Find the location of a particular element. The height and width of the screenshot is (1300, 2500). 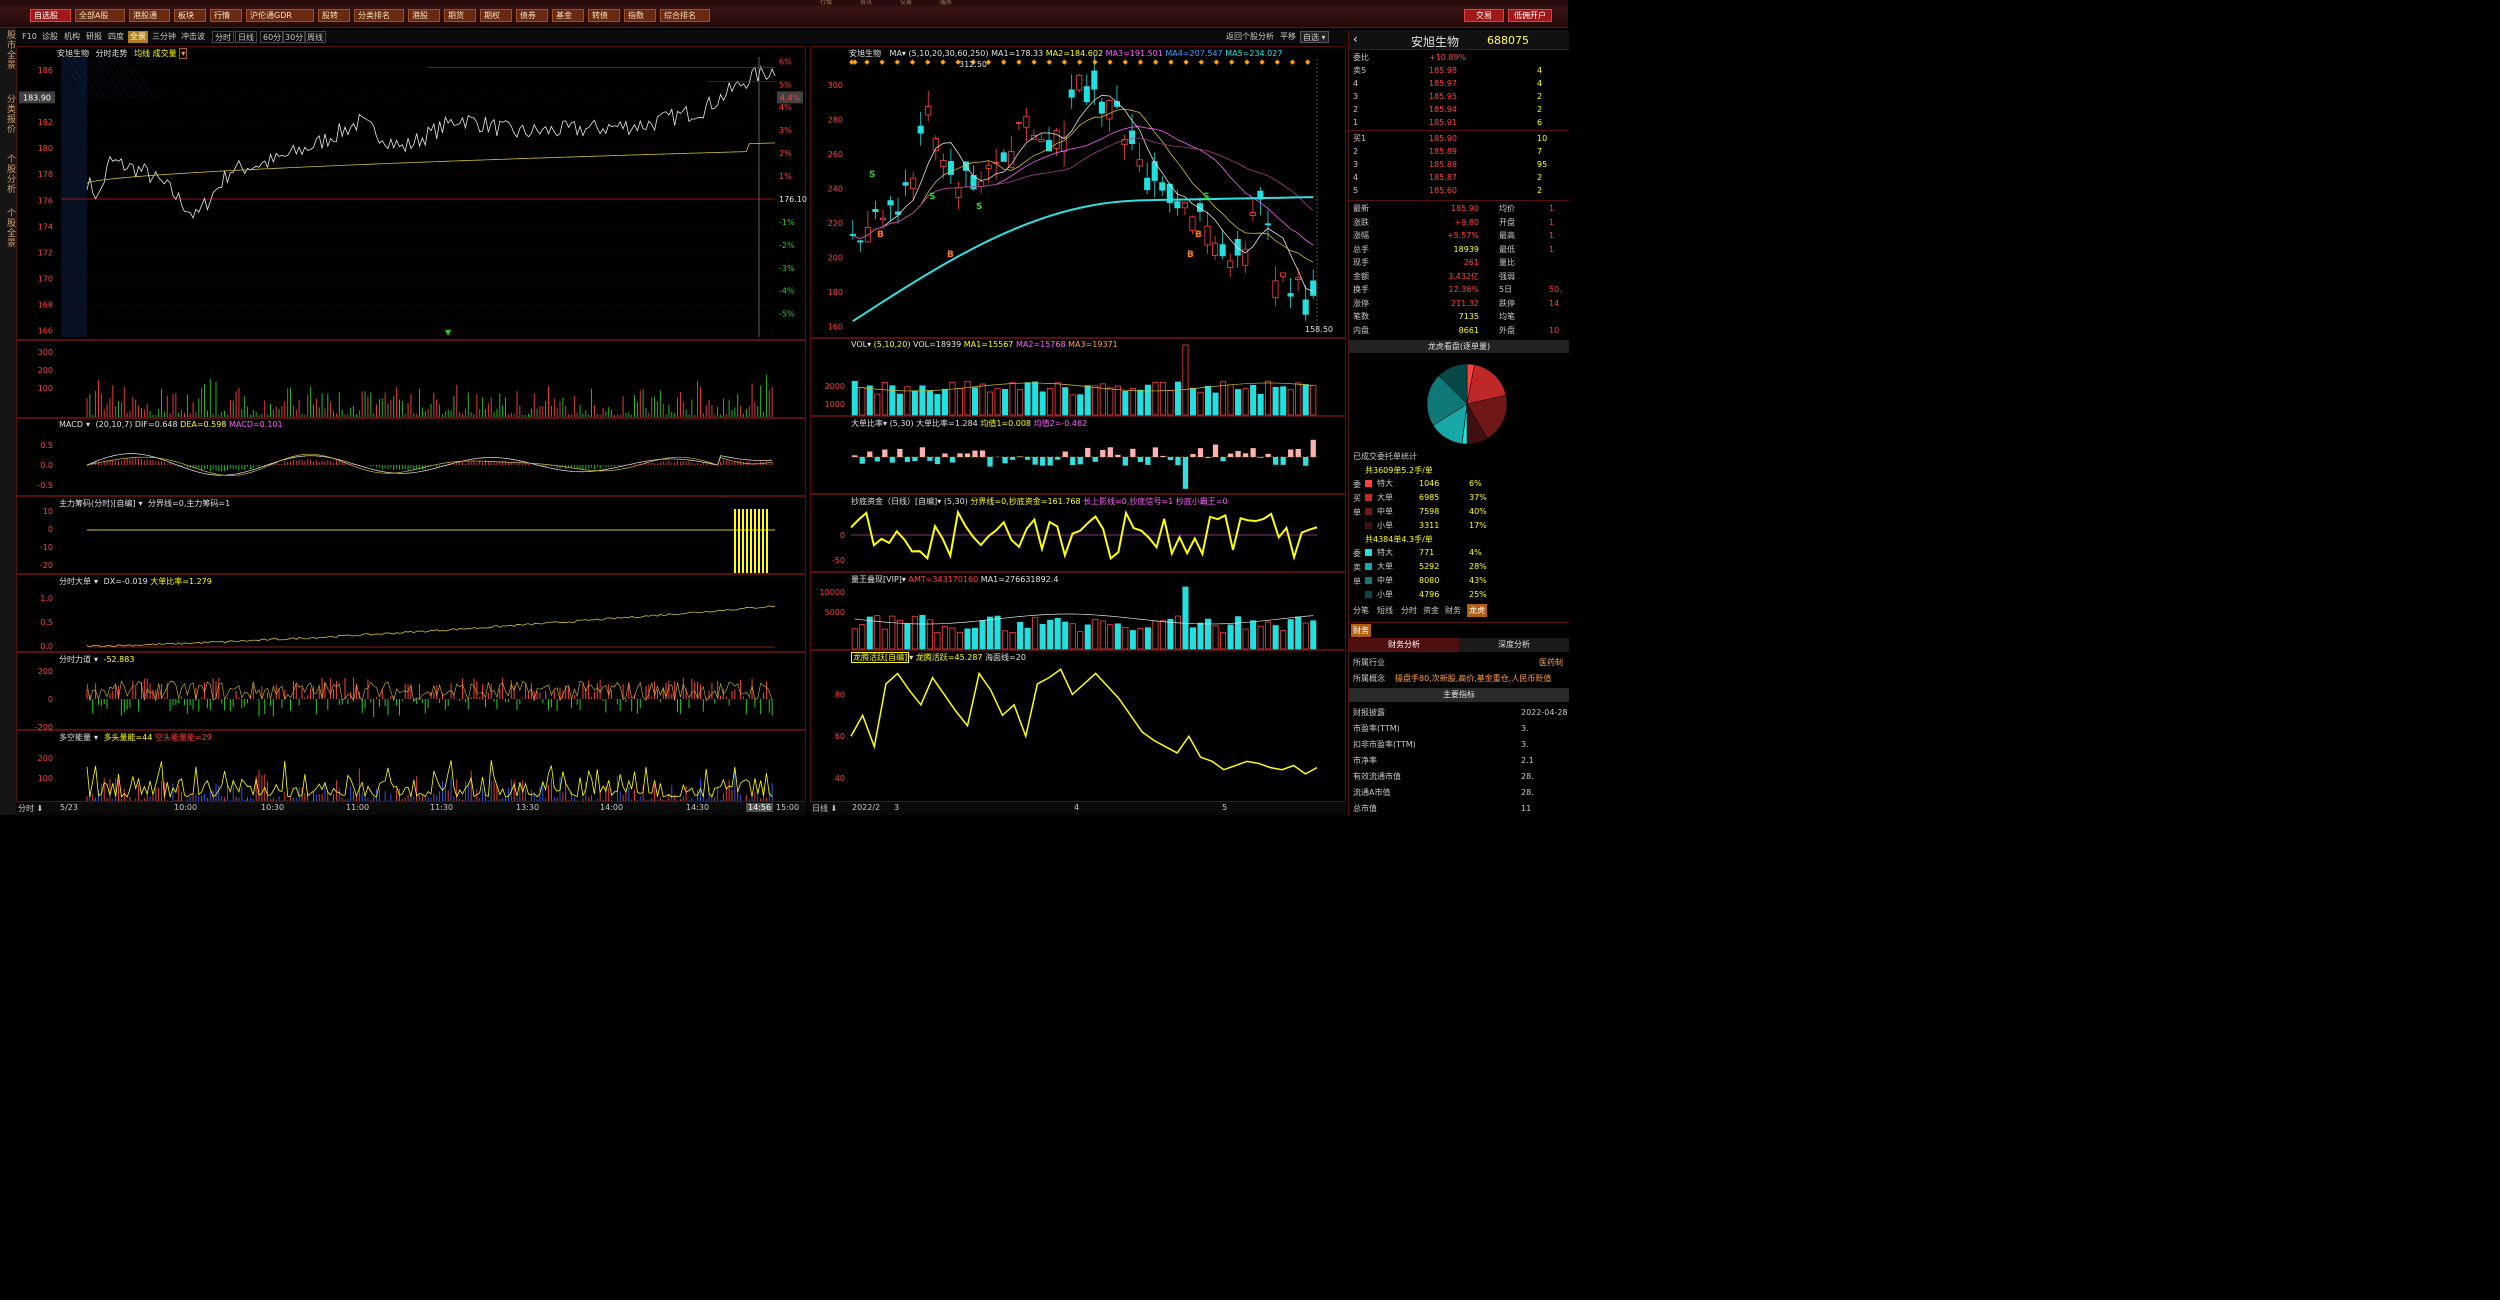

toolbar-item: 期权 is located at coordinates (496, 15).